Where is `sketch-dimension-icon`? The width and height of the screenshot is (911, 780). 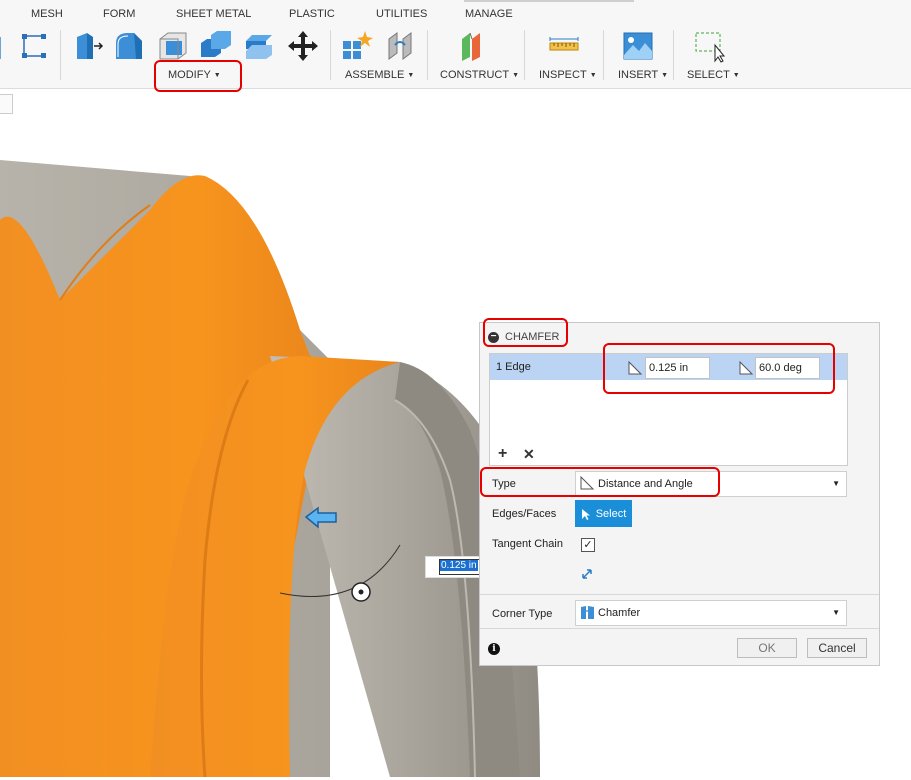
sketch-dimension-icon is located at coordinates (8, 46).